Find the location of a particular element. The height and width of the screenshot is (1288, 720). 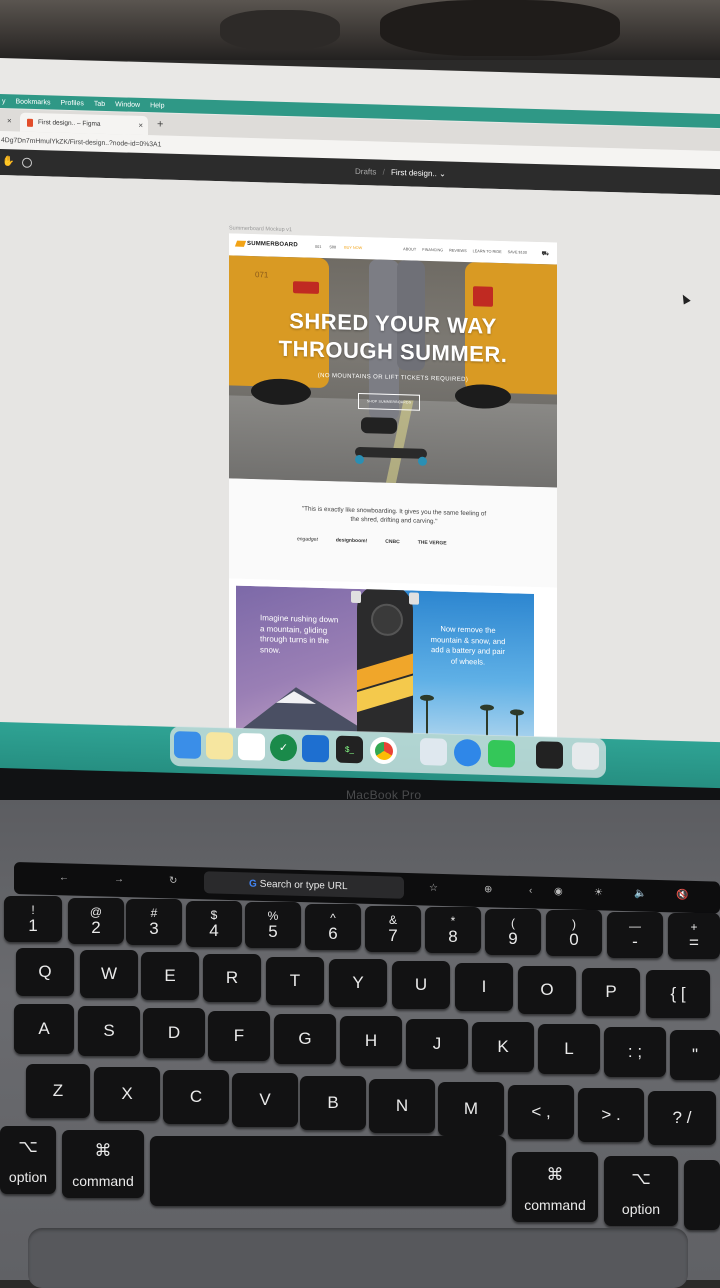

key-space is located at coordinates (328, 1171).